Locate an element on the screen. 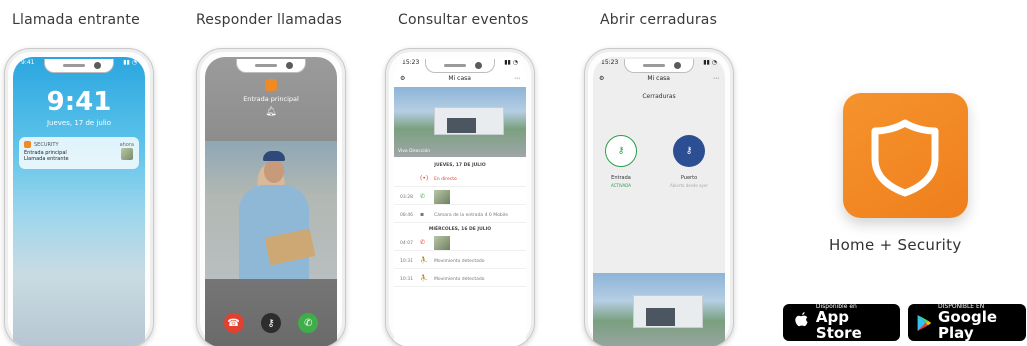 The height and width of the screenshot is (346, 1027). notification-app: SECURITY is located at coordinates (46, 144).